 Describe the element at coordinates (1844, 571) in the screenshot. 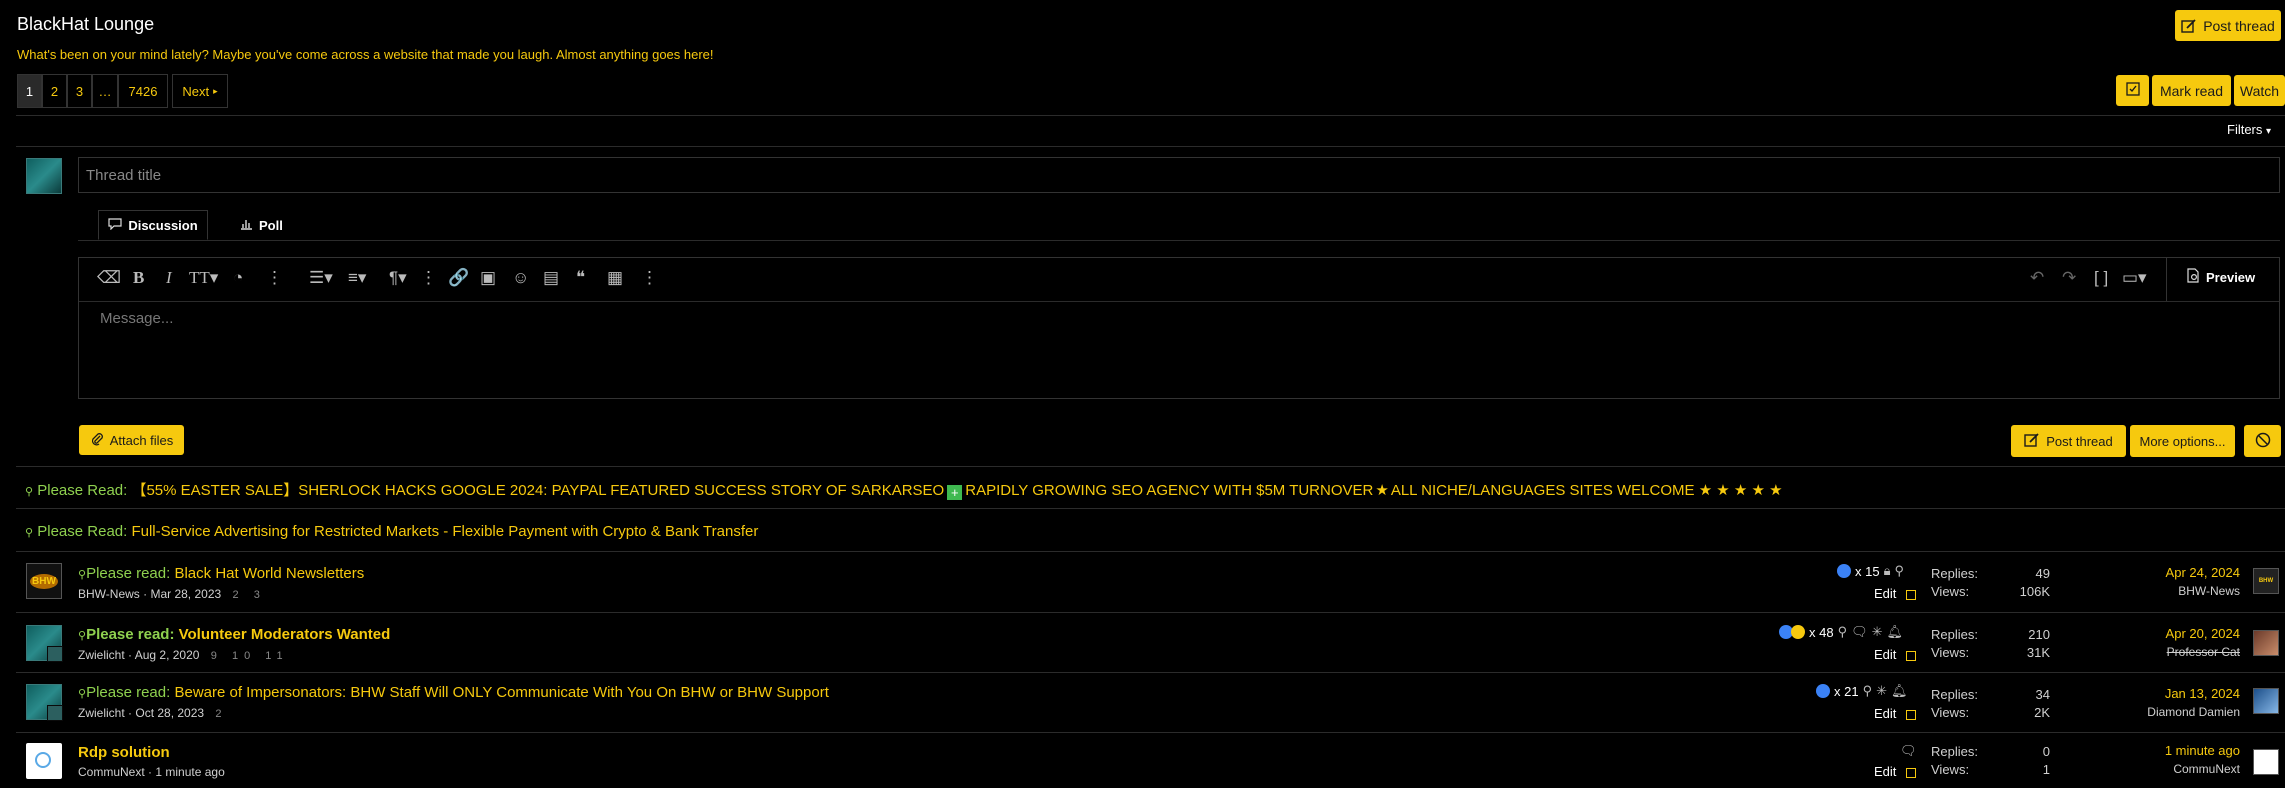

I see `like-reaction-icon` at that location.